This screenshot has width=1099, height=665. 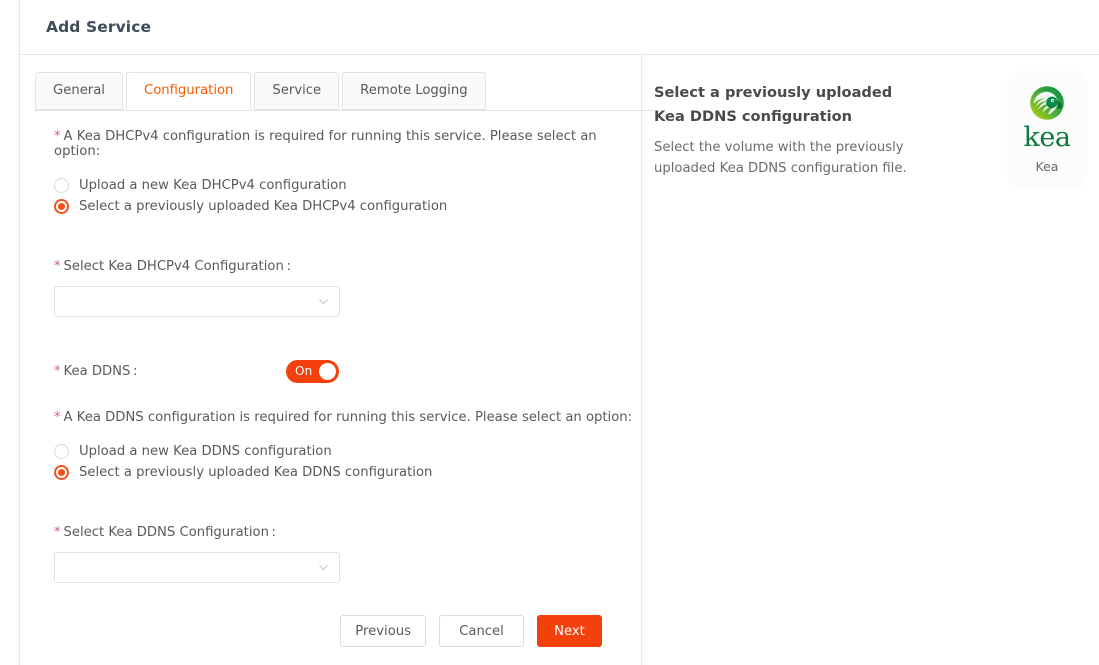 What do you see at coordinates (347, 266) in the screenshot?
I see `dhcpv4-select-label: * Select Kea DHCPv4 Configuration :` at bounding box center [347, 266].